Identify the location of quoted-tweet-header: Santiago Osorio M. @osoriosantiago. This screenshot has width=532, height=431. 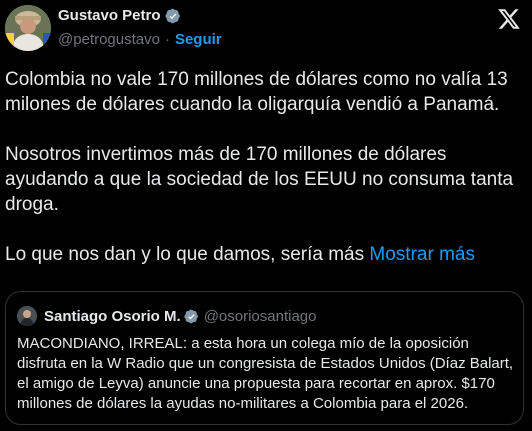
(166, 316).